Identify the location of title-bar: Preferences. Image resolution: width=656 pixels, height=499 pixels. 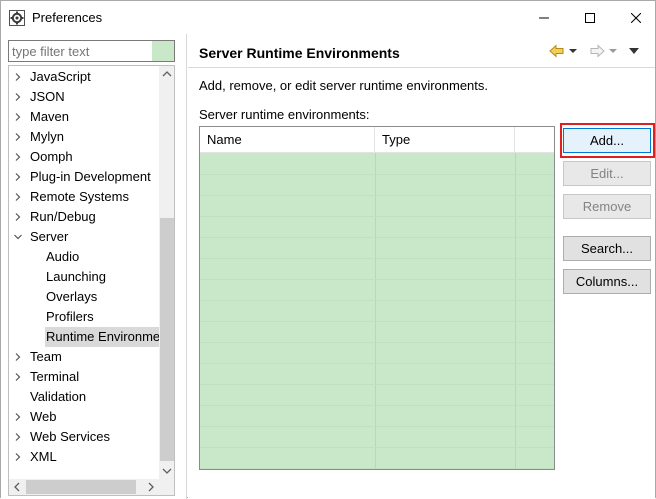
(328, 17).